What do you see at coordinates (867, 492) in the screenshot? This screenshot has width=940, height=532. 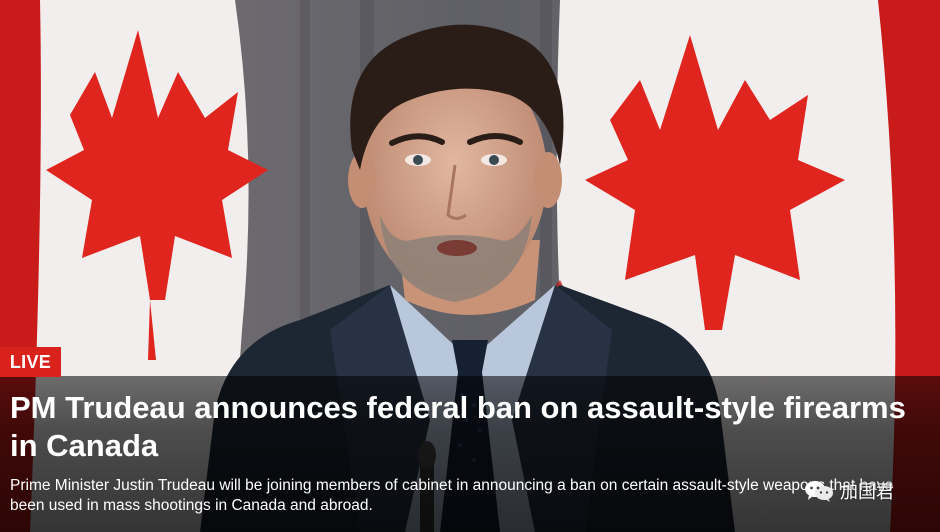 I see `watermark-text: 加国君` at bounding box center [867, 492].